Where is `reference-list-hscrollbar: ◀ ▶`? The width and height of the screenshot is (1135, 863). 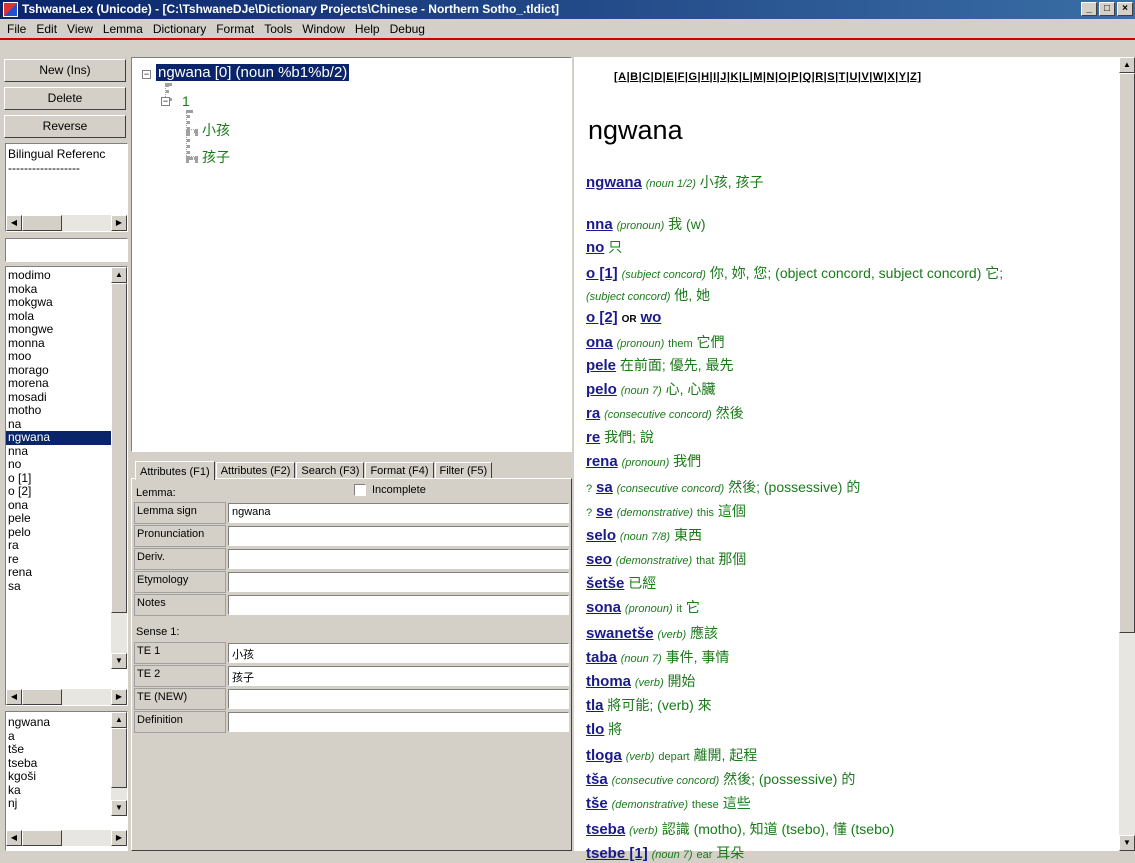 reference-list-hscrollbar: ◀ ▶ is located at coordinates (66, 838).